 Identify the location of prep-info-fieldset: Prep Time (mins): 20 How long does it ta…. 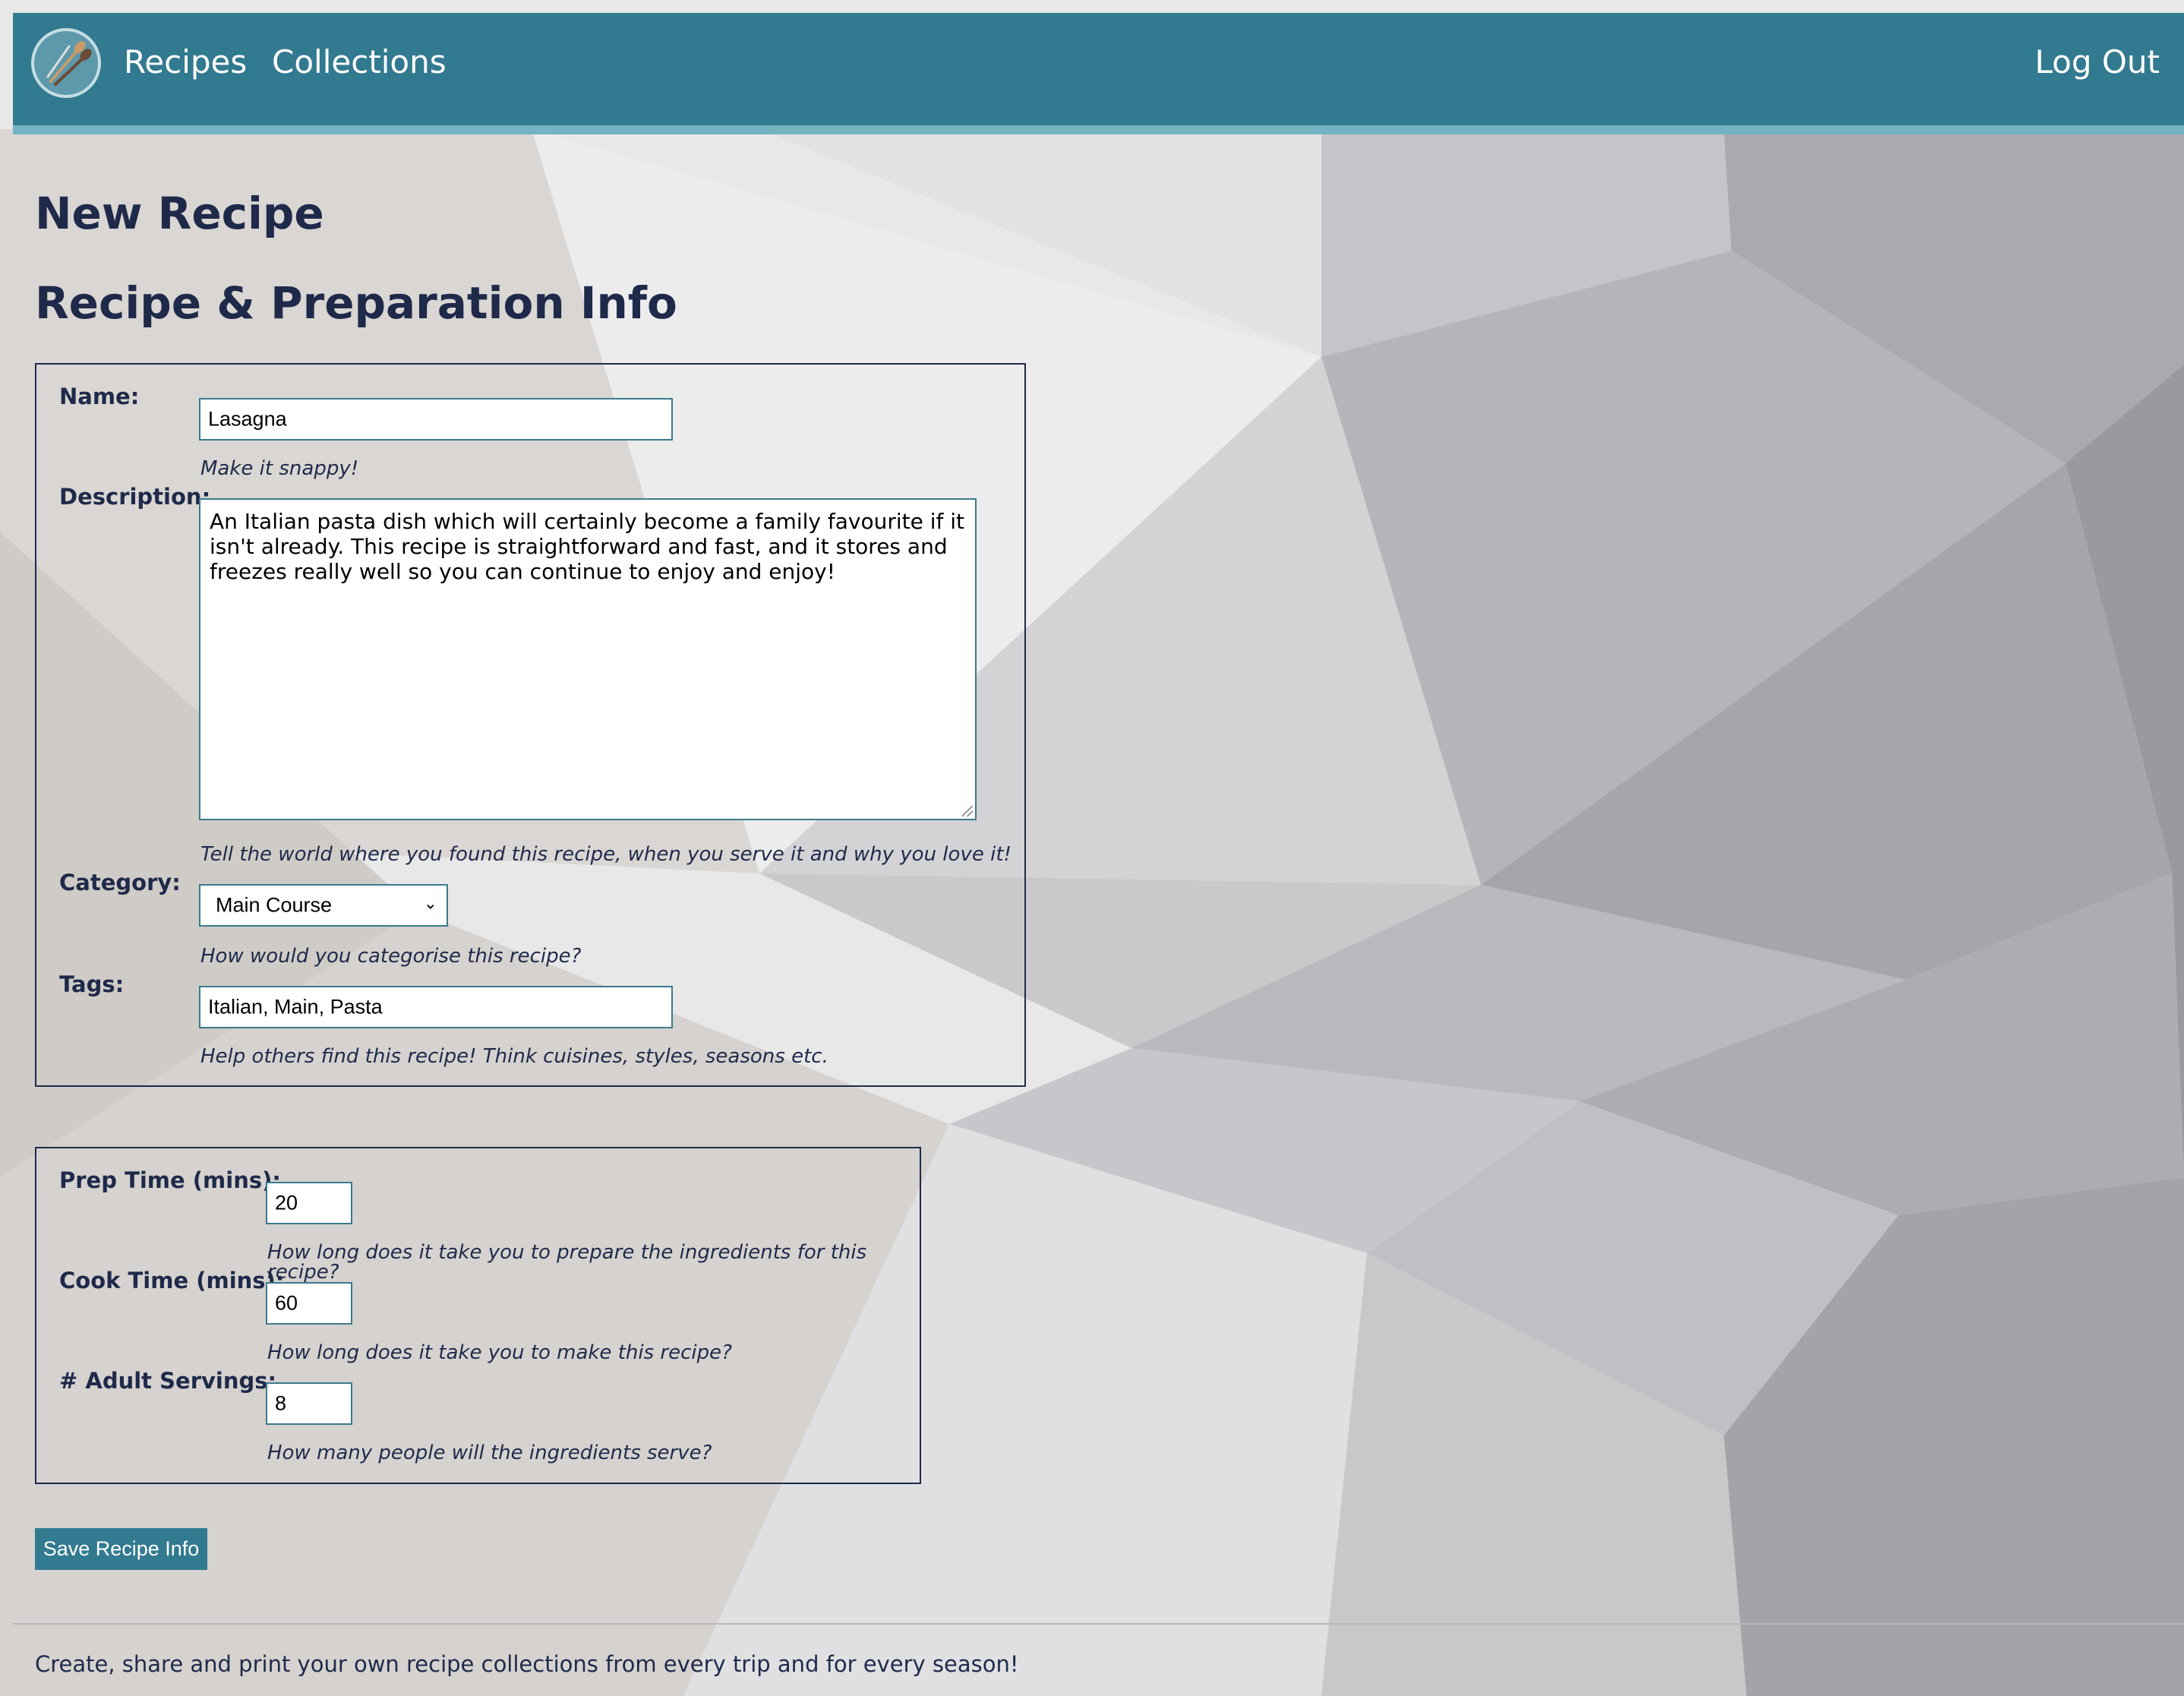
(478, 1315).